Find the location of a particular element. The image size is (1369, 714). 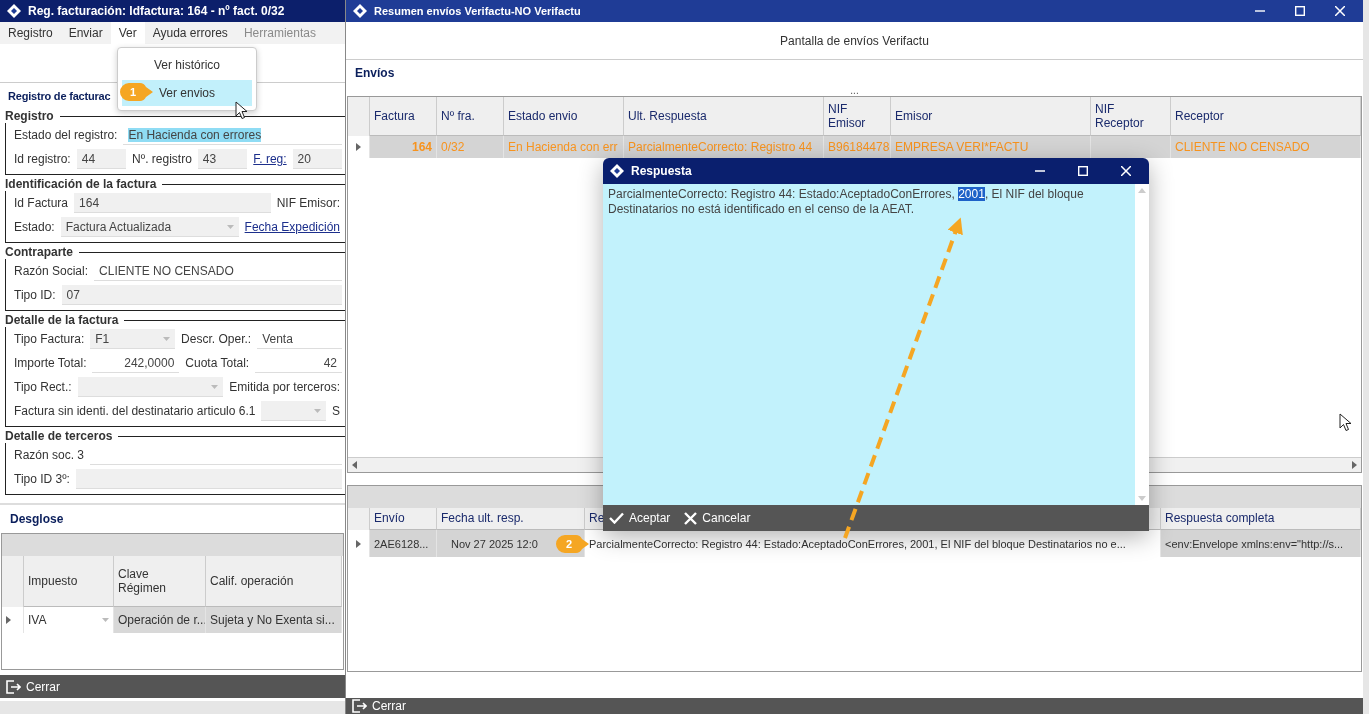

field-label: Cuota Total: is located at coordinates (217, 363).